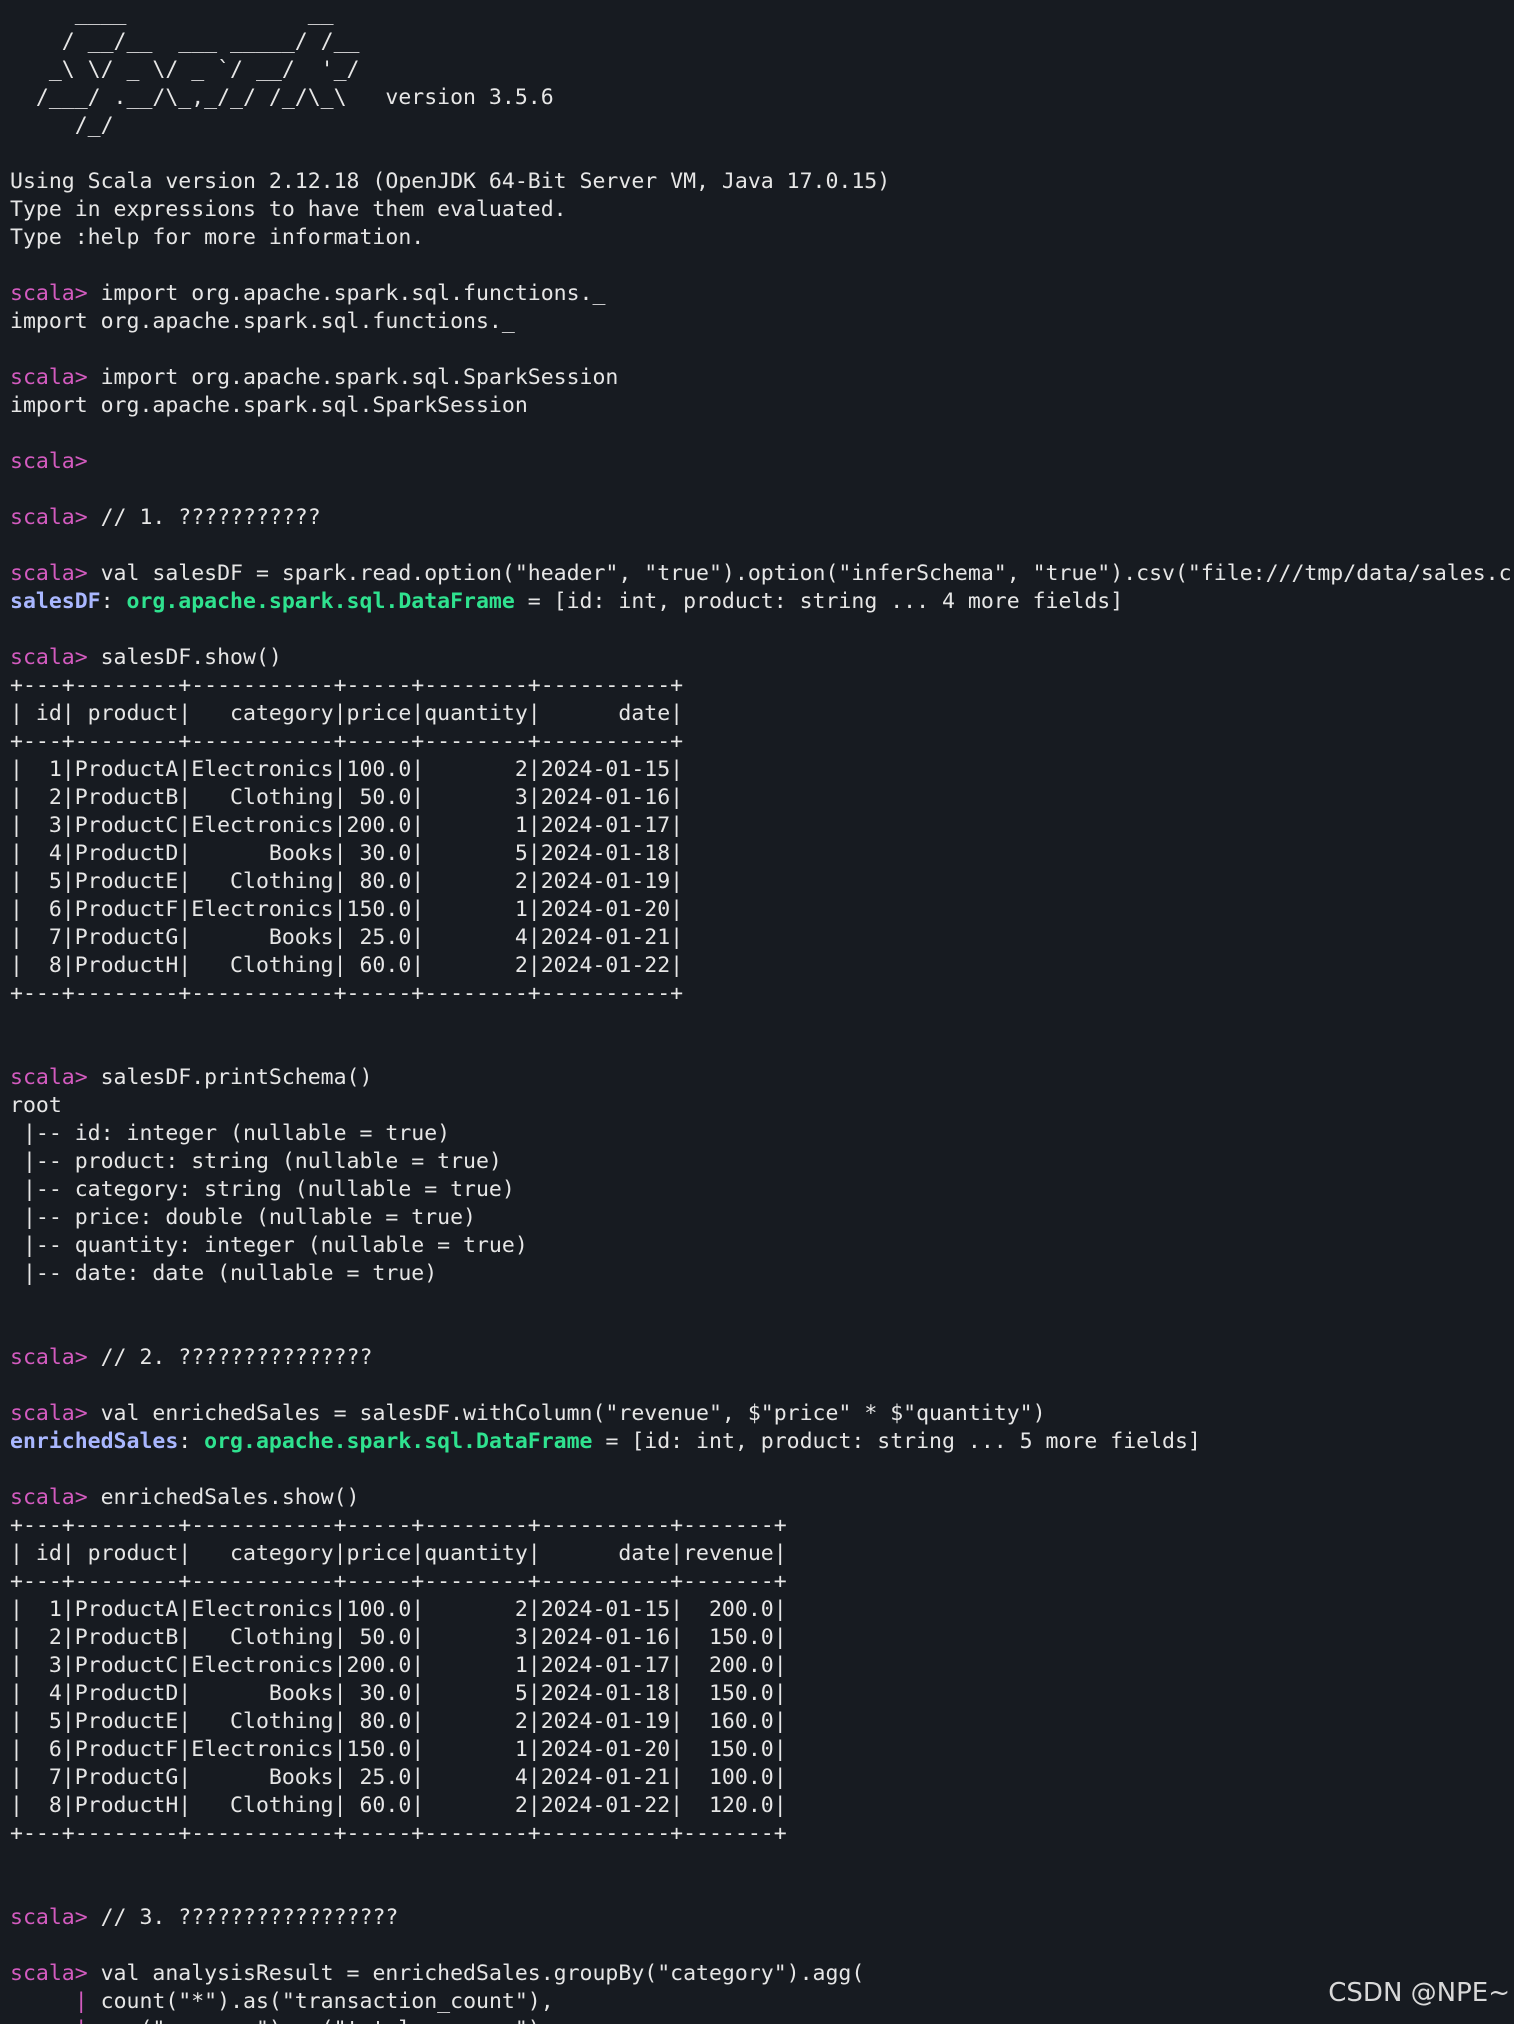 This screenshot has height=2024, width=1514. I want to click on input-line: scala>, so click(760, 462).